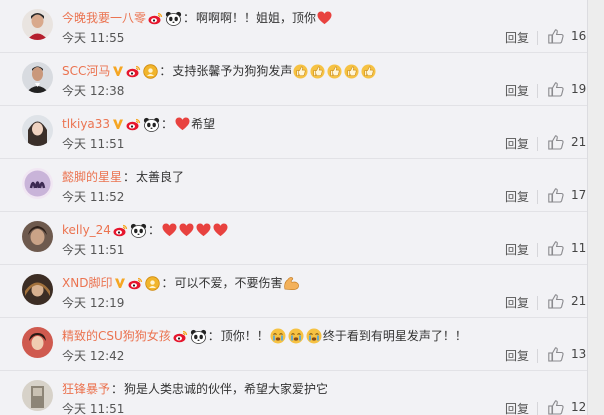 This screenshot has width=604, height=415. Describe the element at coordinates (86, 389) in the screenshot. I see `username-link: 狂锋暴予` at that location.